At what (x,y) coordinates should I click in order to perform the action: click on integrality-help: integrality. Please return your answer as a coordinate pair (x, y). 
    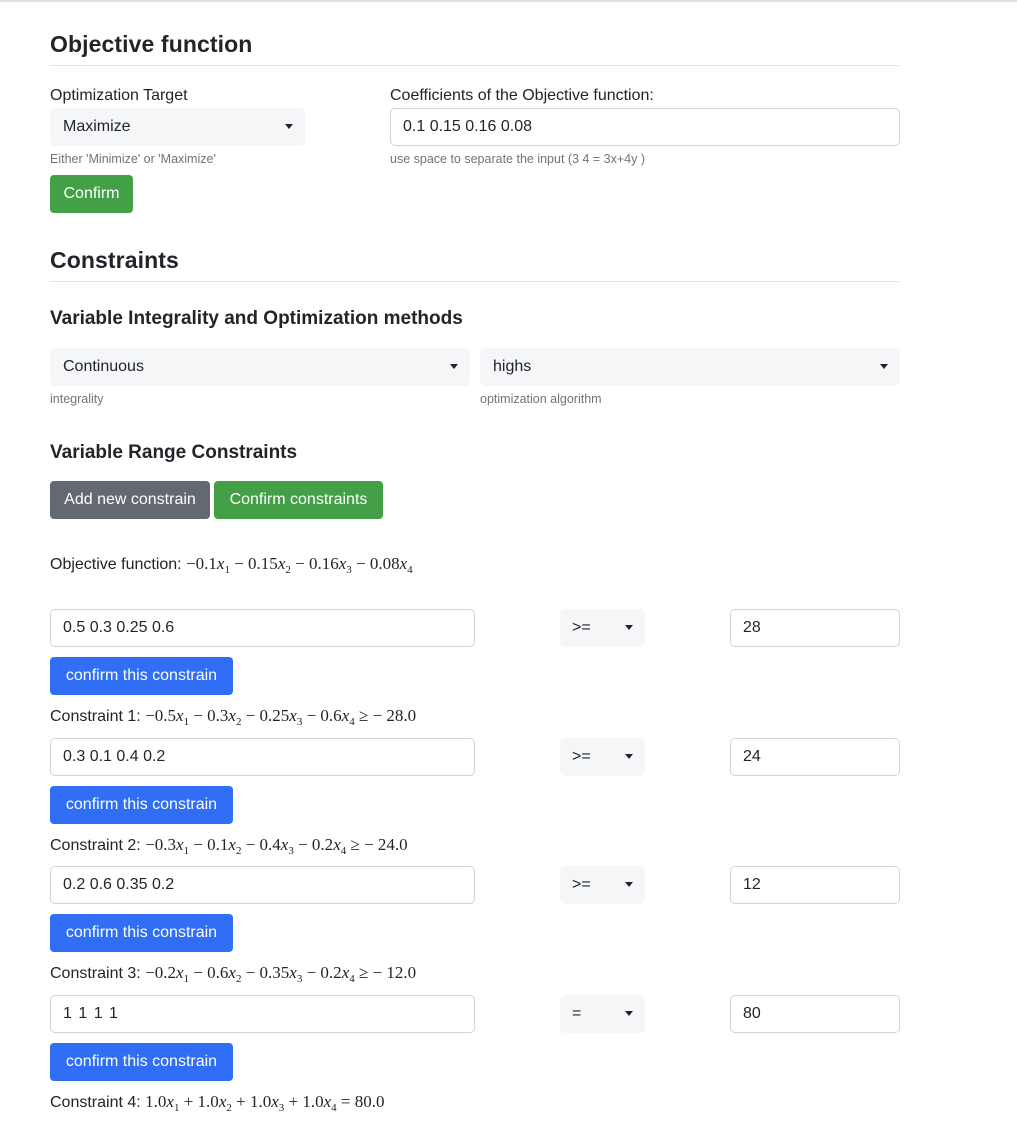
    Looking at the image, I should click on (77, 399).